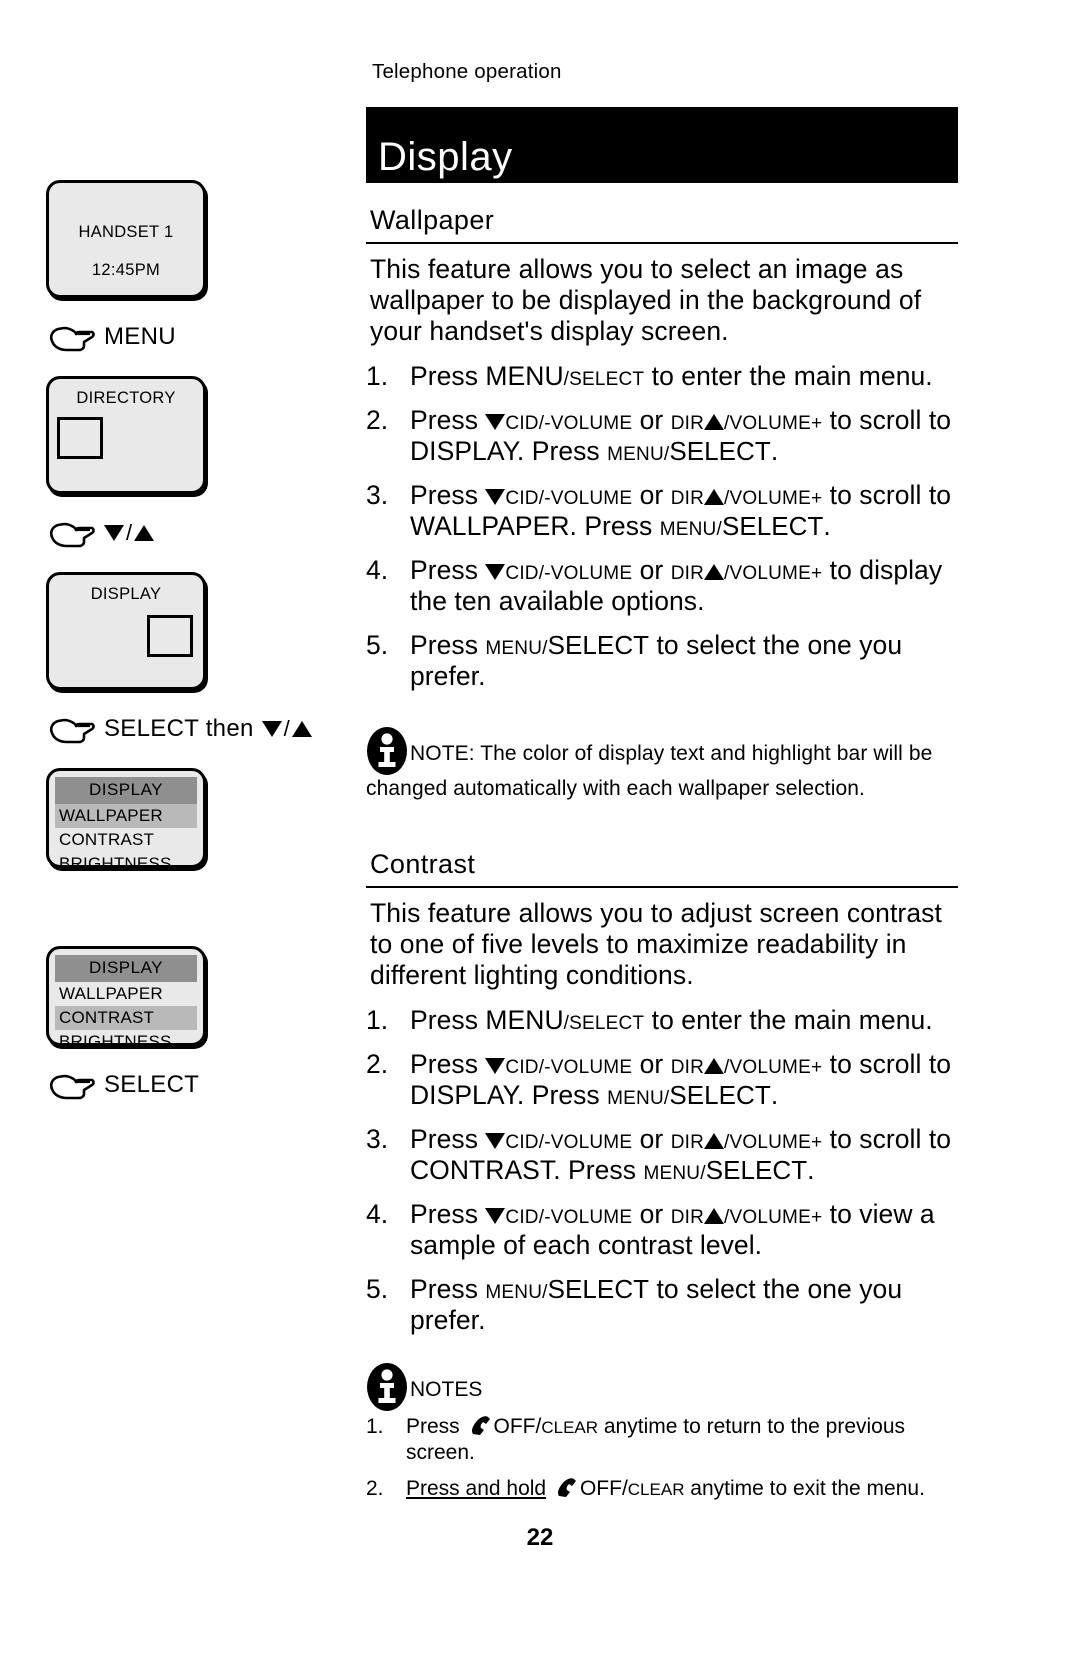 Image resolution: width=1080 pixels, height=1669 pixels. What do you see at coordinates (788, 375) in the screenshot?
I see `step-text-post: to enter the main menu.` at bounding box center [788, 375].